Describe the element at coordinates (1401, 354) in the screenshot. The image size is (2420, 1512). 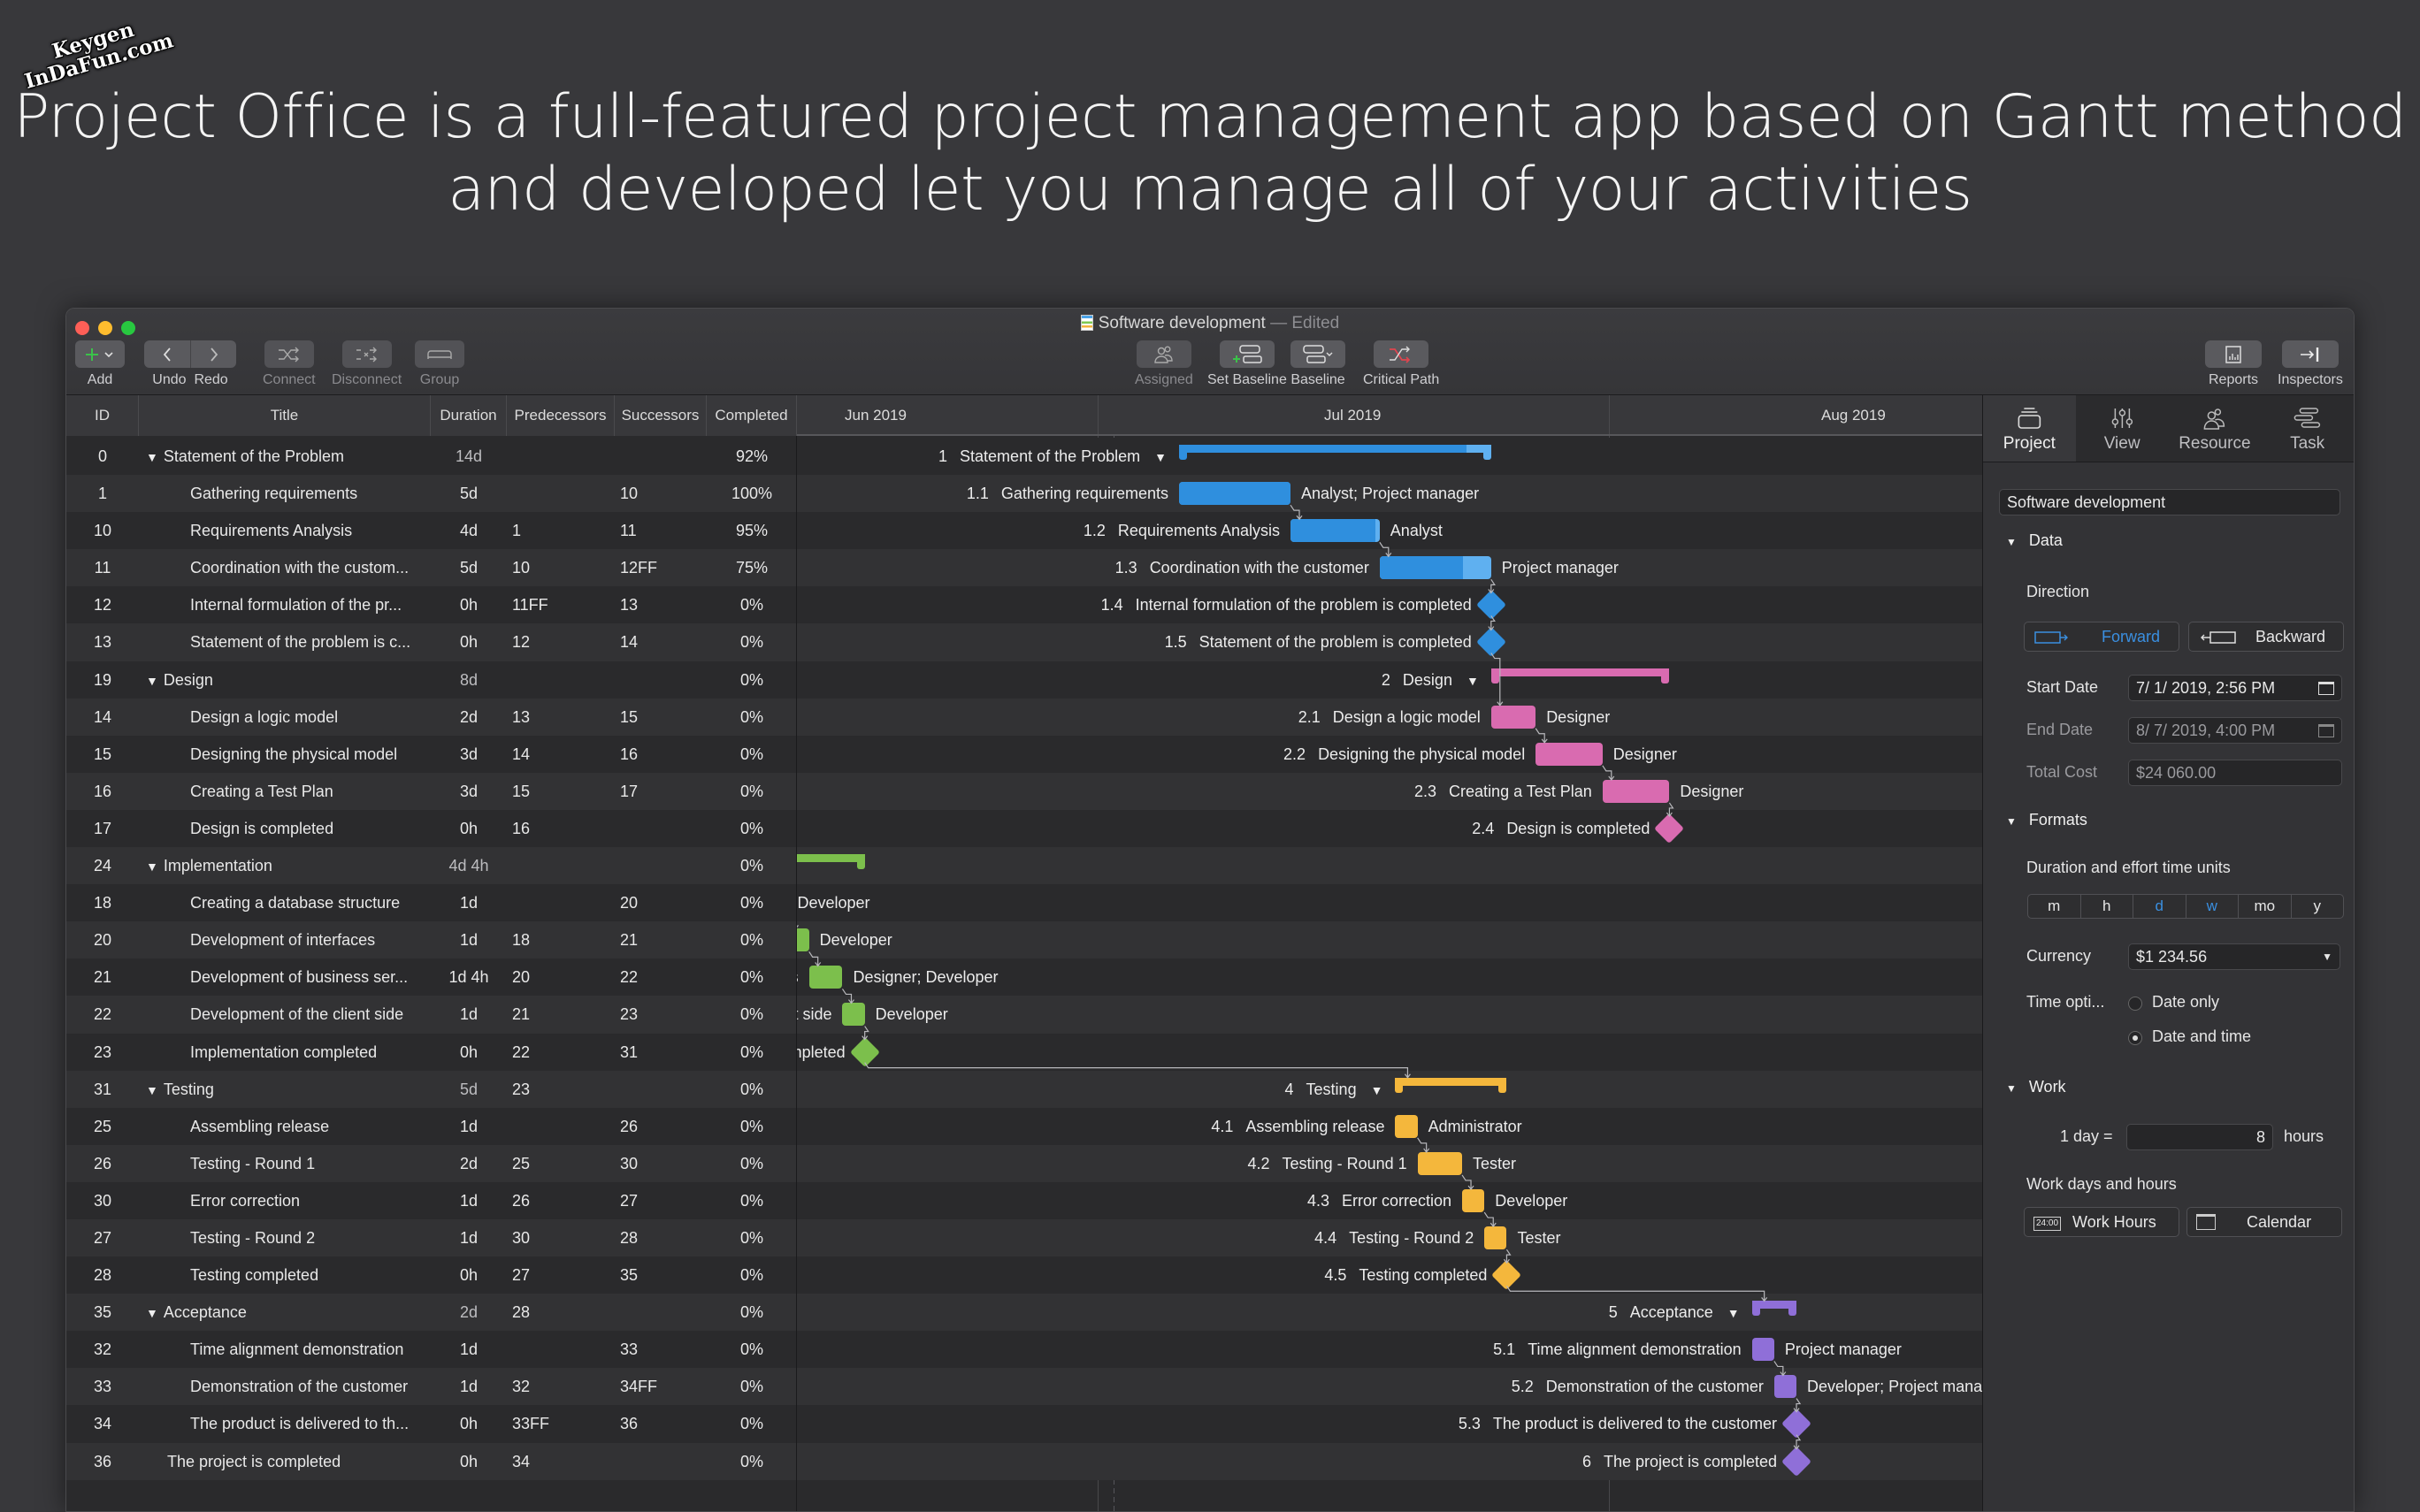
I see `critical-path-button` at that location.